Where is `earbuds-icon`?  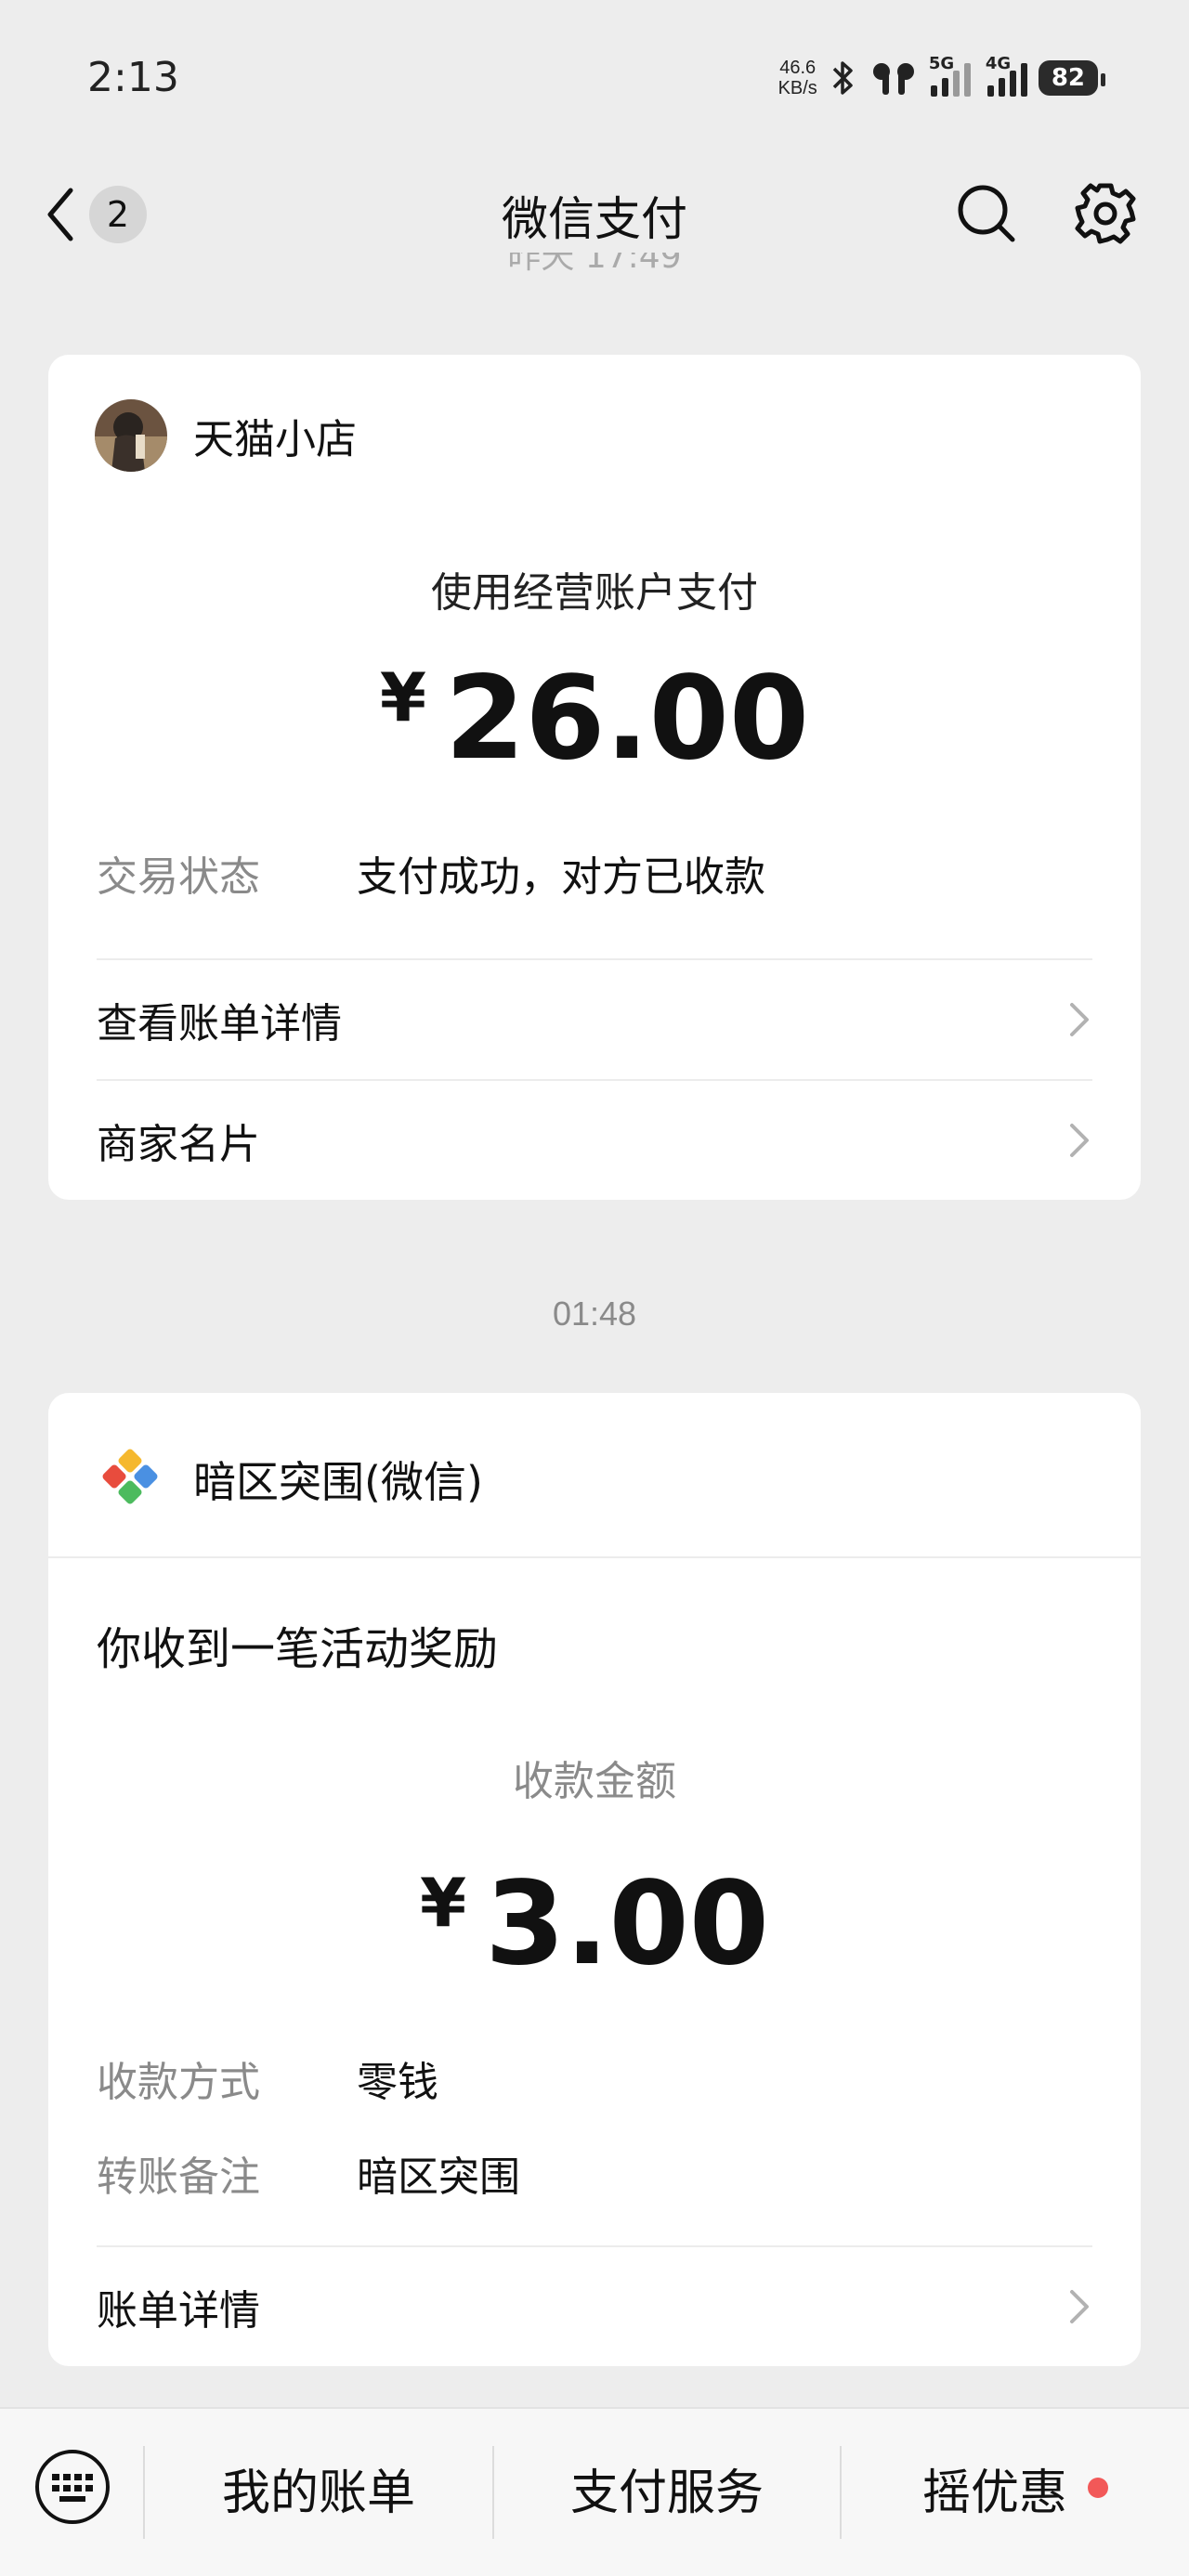 earbuds-icon is located at coordinates (893, 79).